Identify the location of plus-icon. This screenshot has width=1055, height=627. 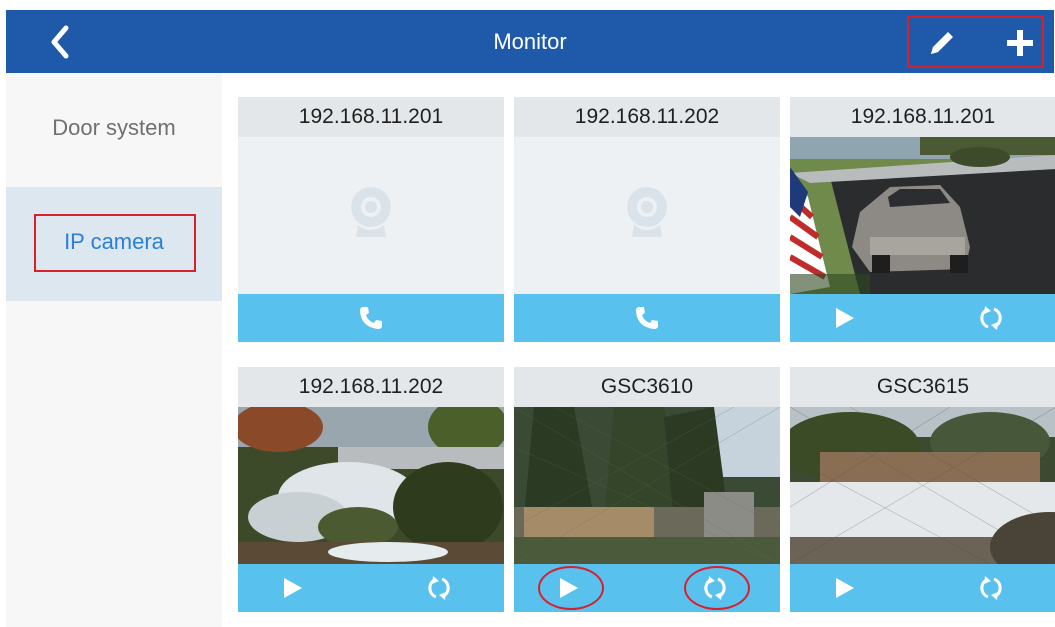
(1020, 43).